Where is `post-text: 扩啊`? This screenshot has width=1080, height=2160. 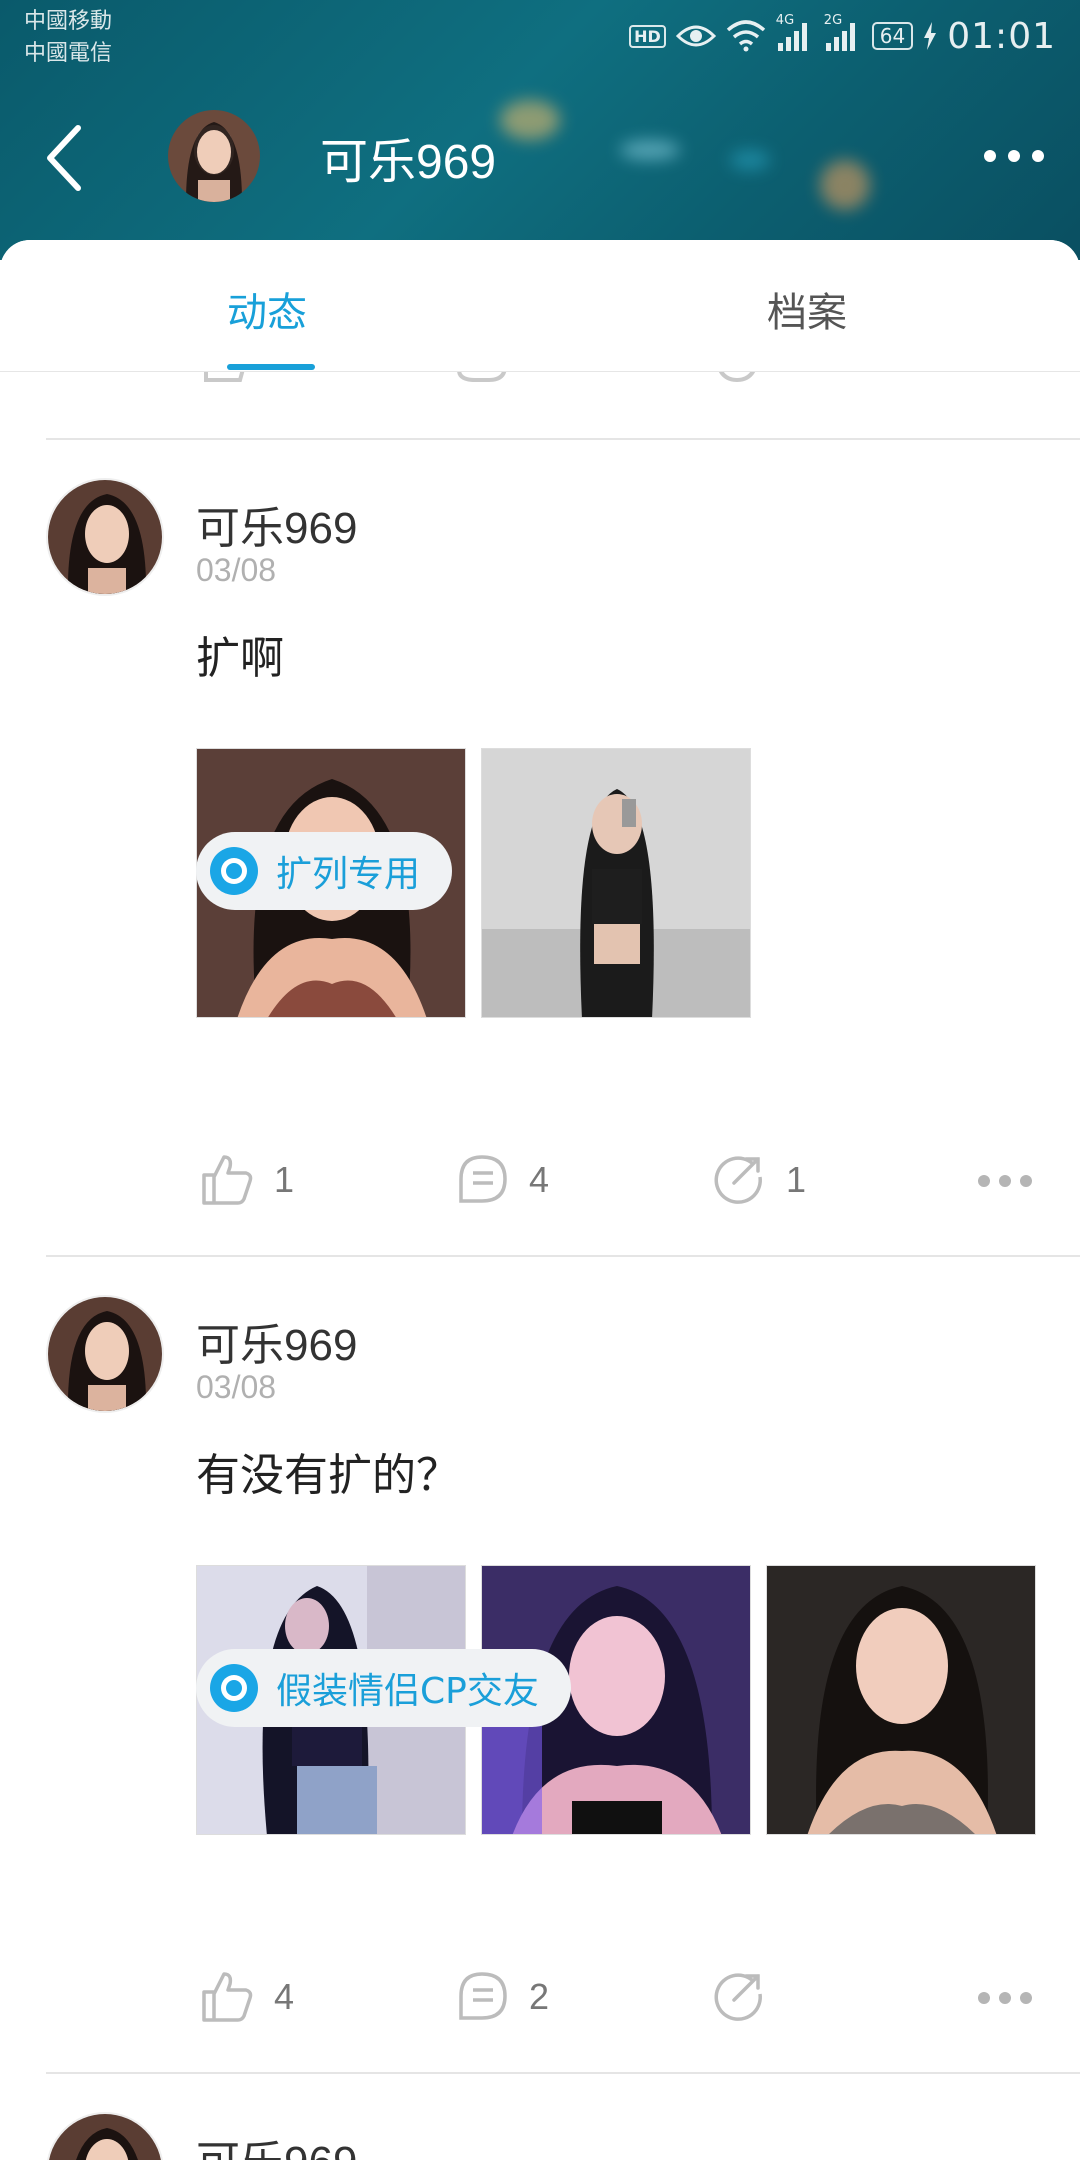 post-text: 扩啊 is located at coordinates (240, 658).